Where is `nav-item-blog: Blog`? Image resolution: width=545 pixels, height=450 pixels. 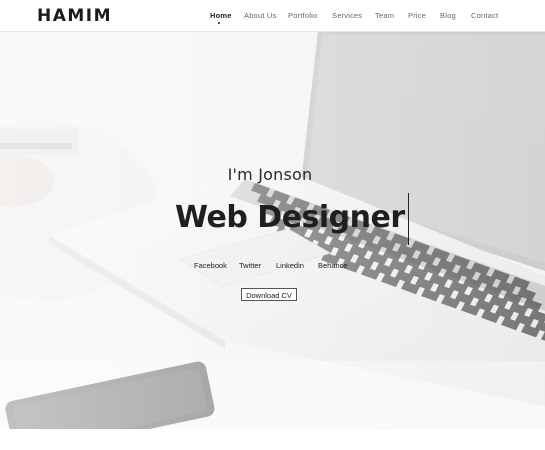
nav-item-blog: Blog is located at coordinates (448, 15).